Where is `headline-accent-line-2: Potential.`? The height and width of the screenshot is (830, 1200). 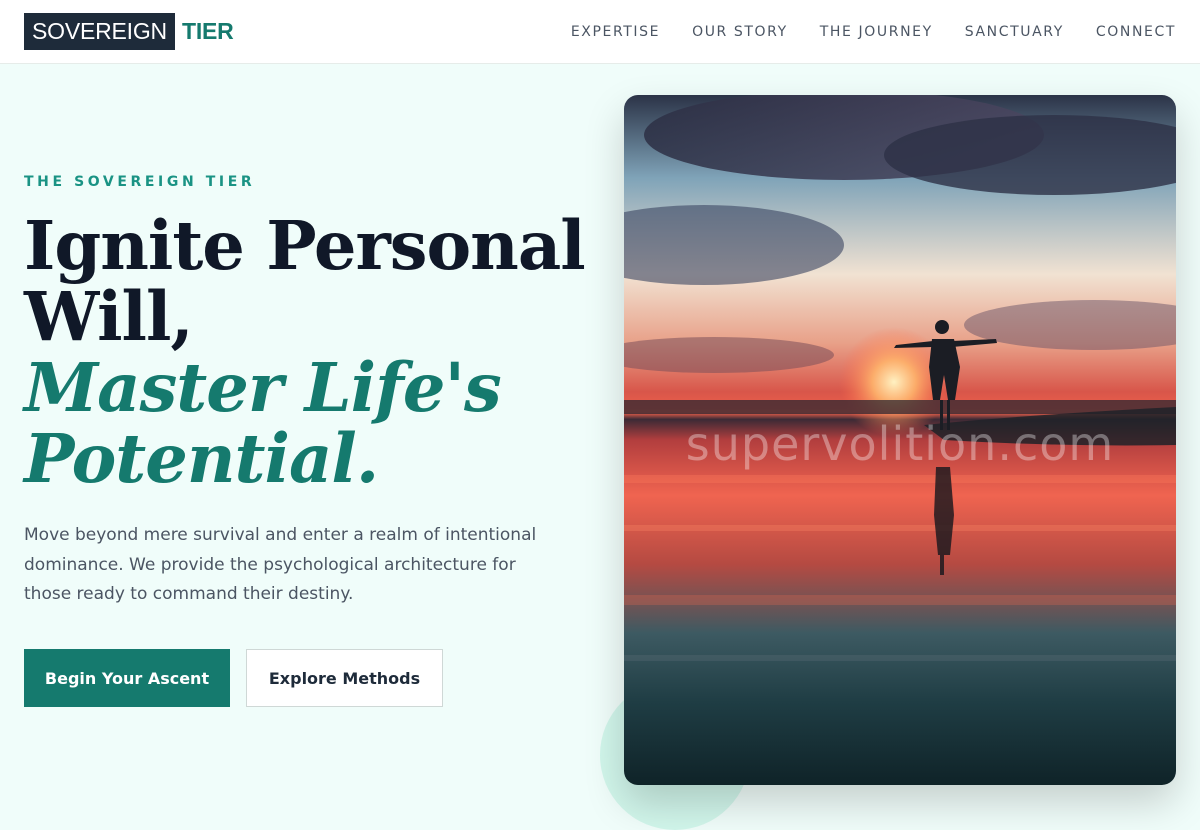
headline-accent-line-2: Potential. is located at coordinates (201, 458).